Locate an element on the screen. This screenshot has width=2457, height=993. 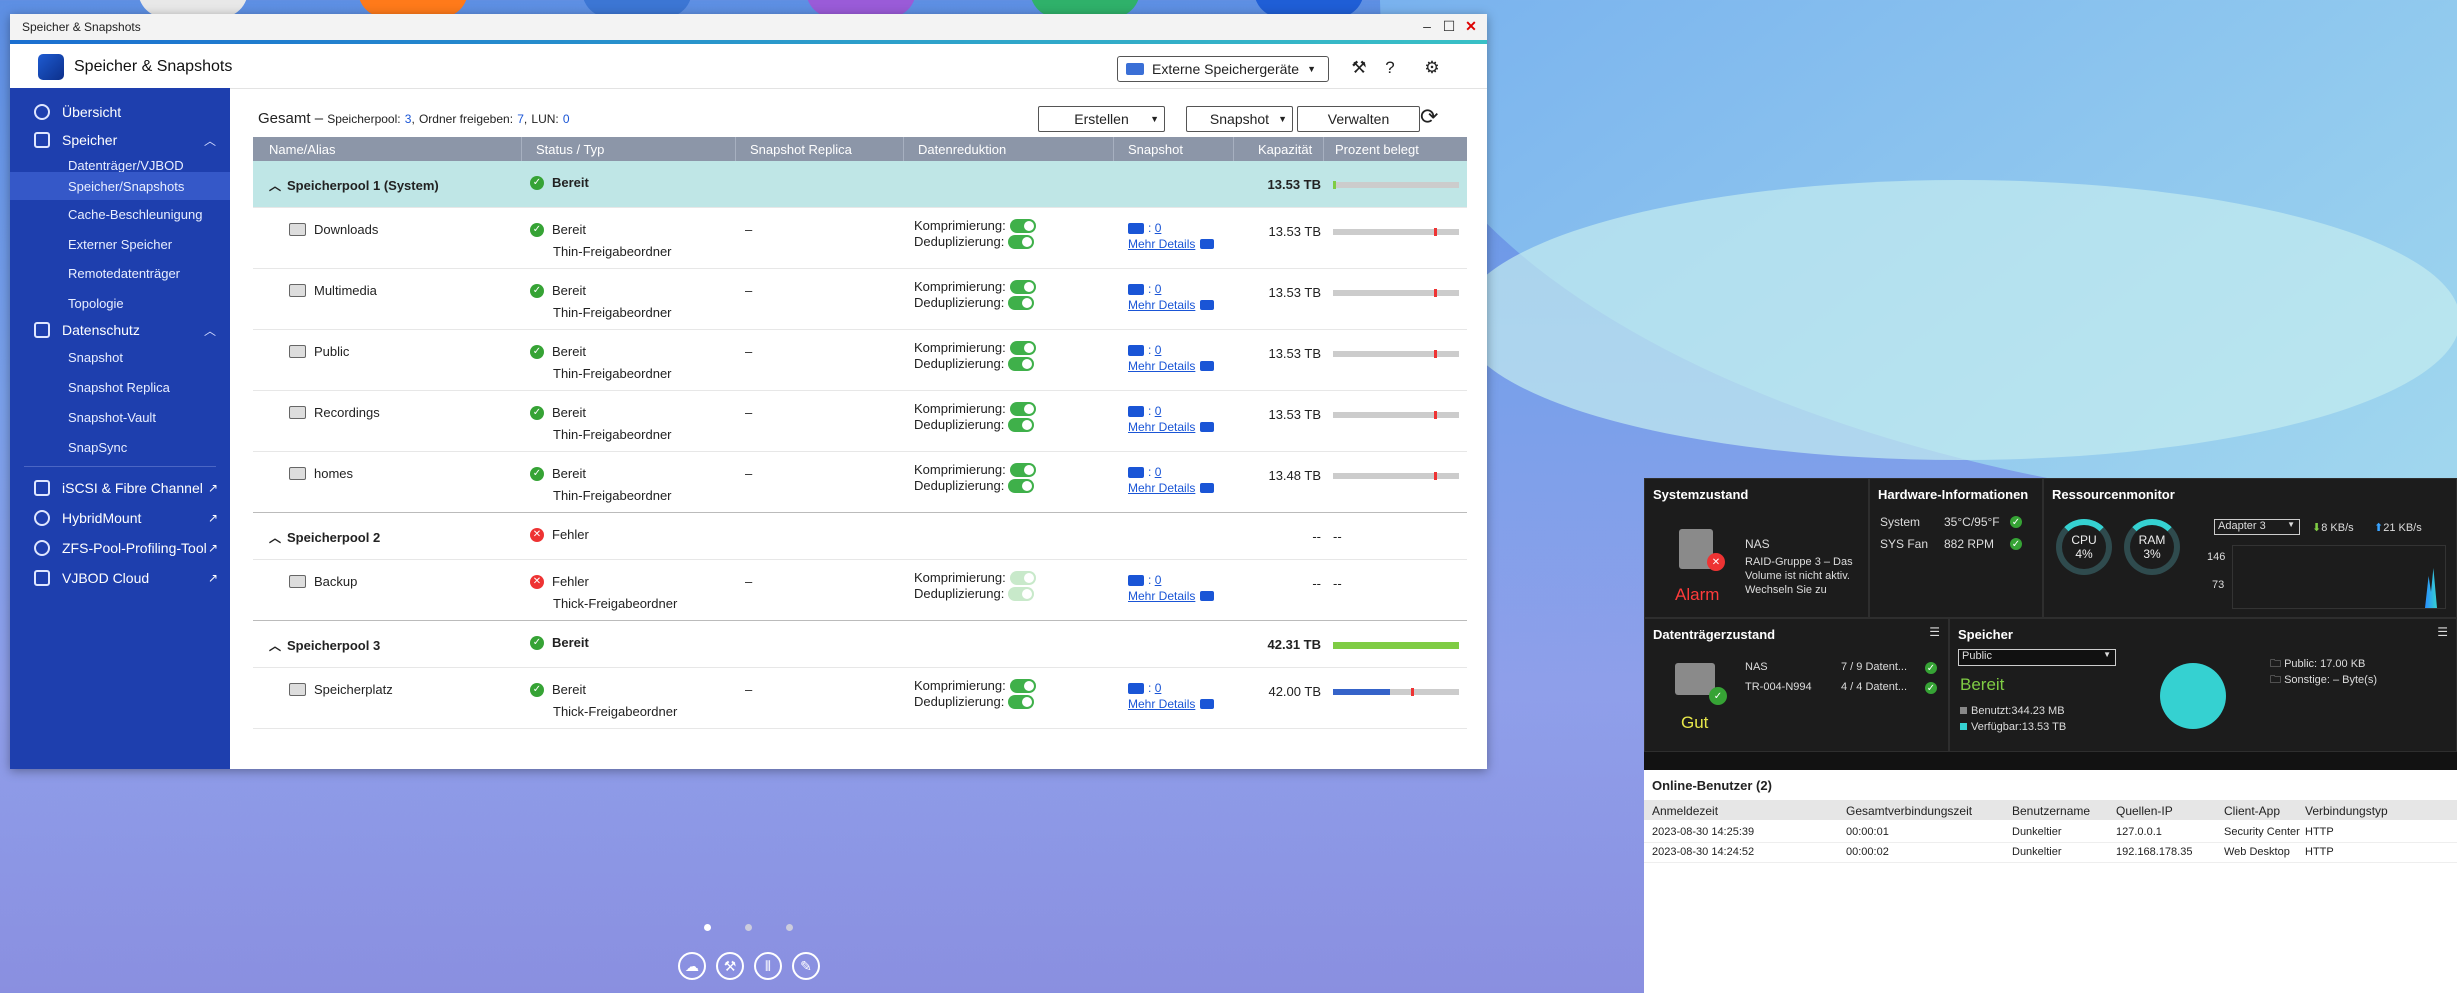
help-icon: ? is located at coordinates (1390, 68).